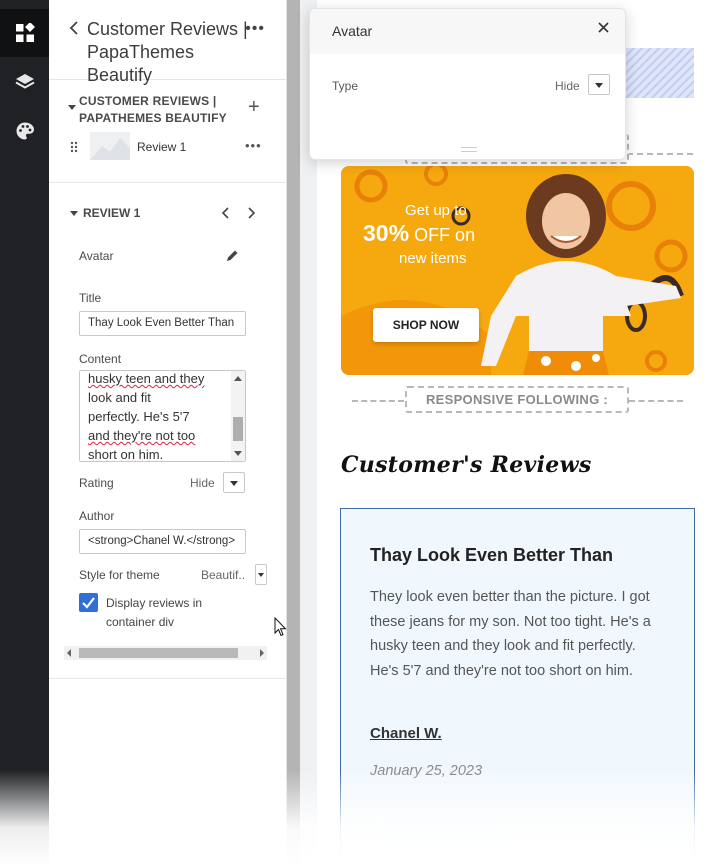 The height and width of the screenshot is (866, 715). What do you see at coordinates (238, 453) in the screenshot?
I see `scroll-down-icon` at bounding box center [238, 453].